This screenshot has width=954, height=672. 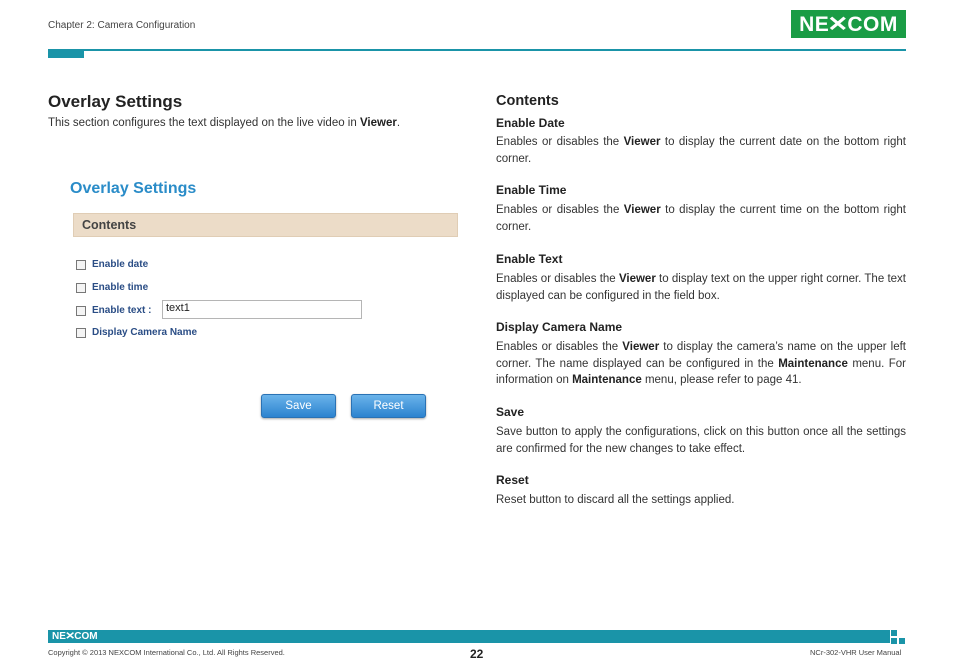 I want to click on ui-section-label: Contents, so click(x=109, y=225).